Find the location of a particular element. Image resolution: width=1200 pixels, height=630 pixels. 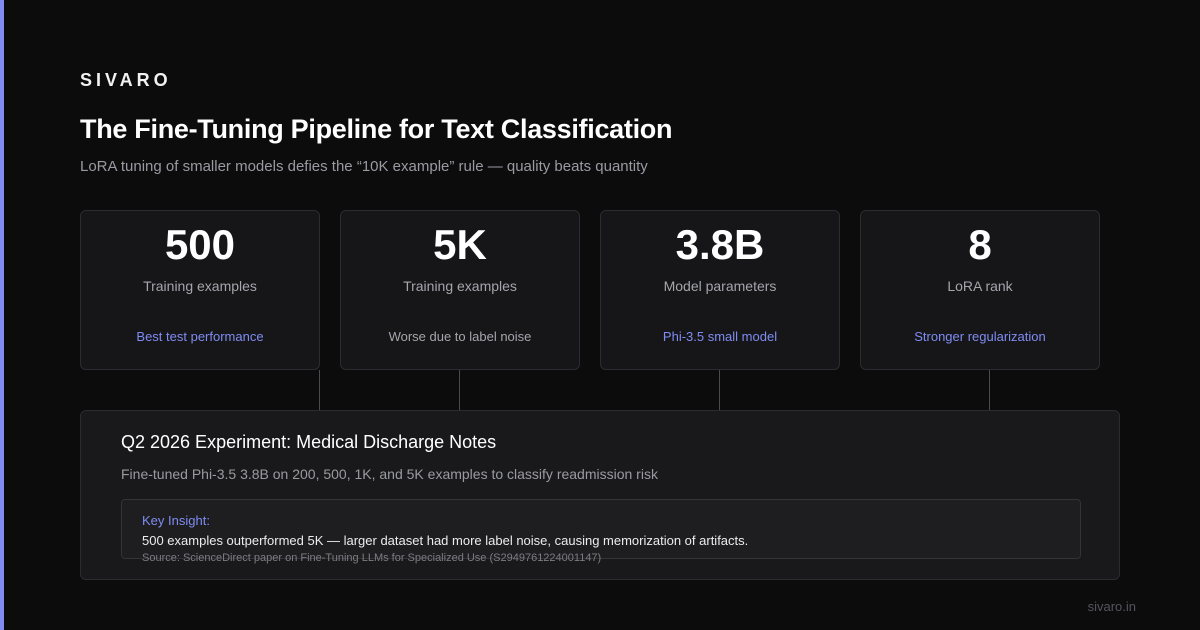

stat-label: Model parameters is located at coordinates (720, 286).